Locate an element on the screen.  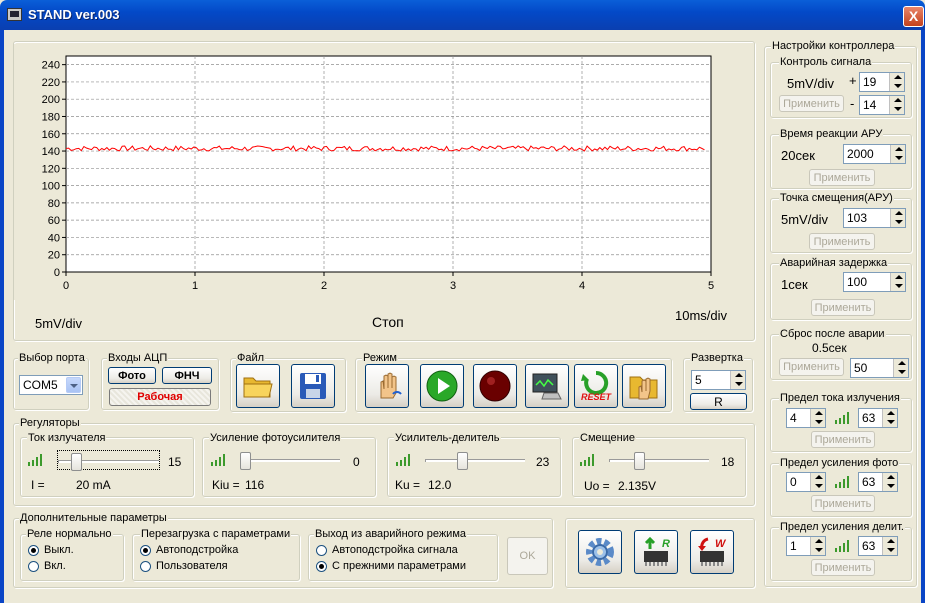
signal-minus-stepper: 14 is located at coordinates (882, 105).